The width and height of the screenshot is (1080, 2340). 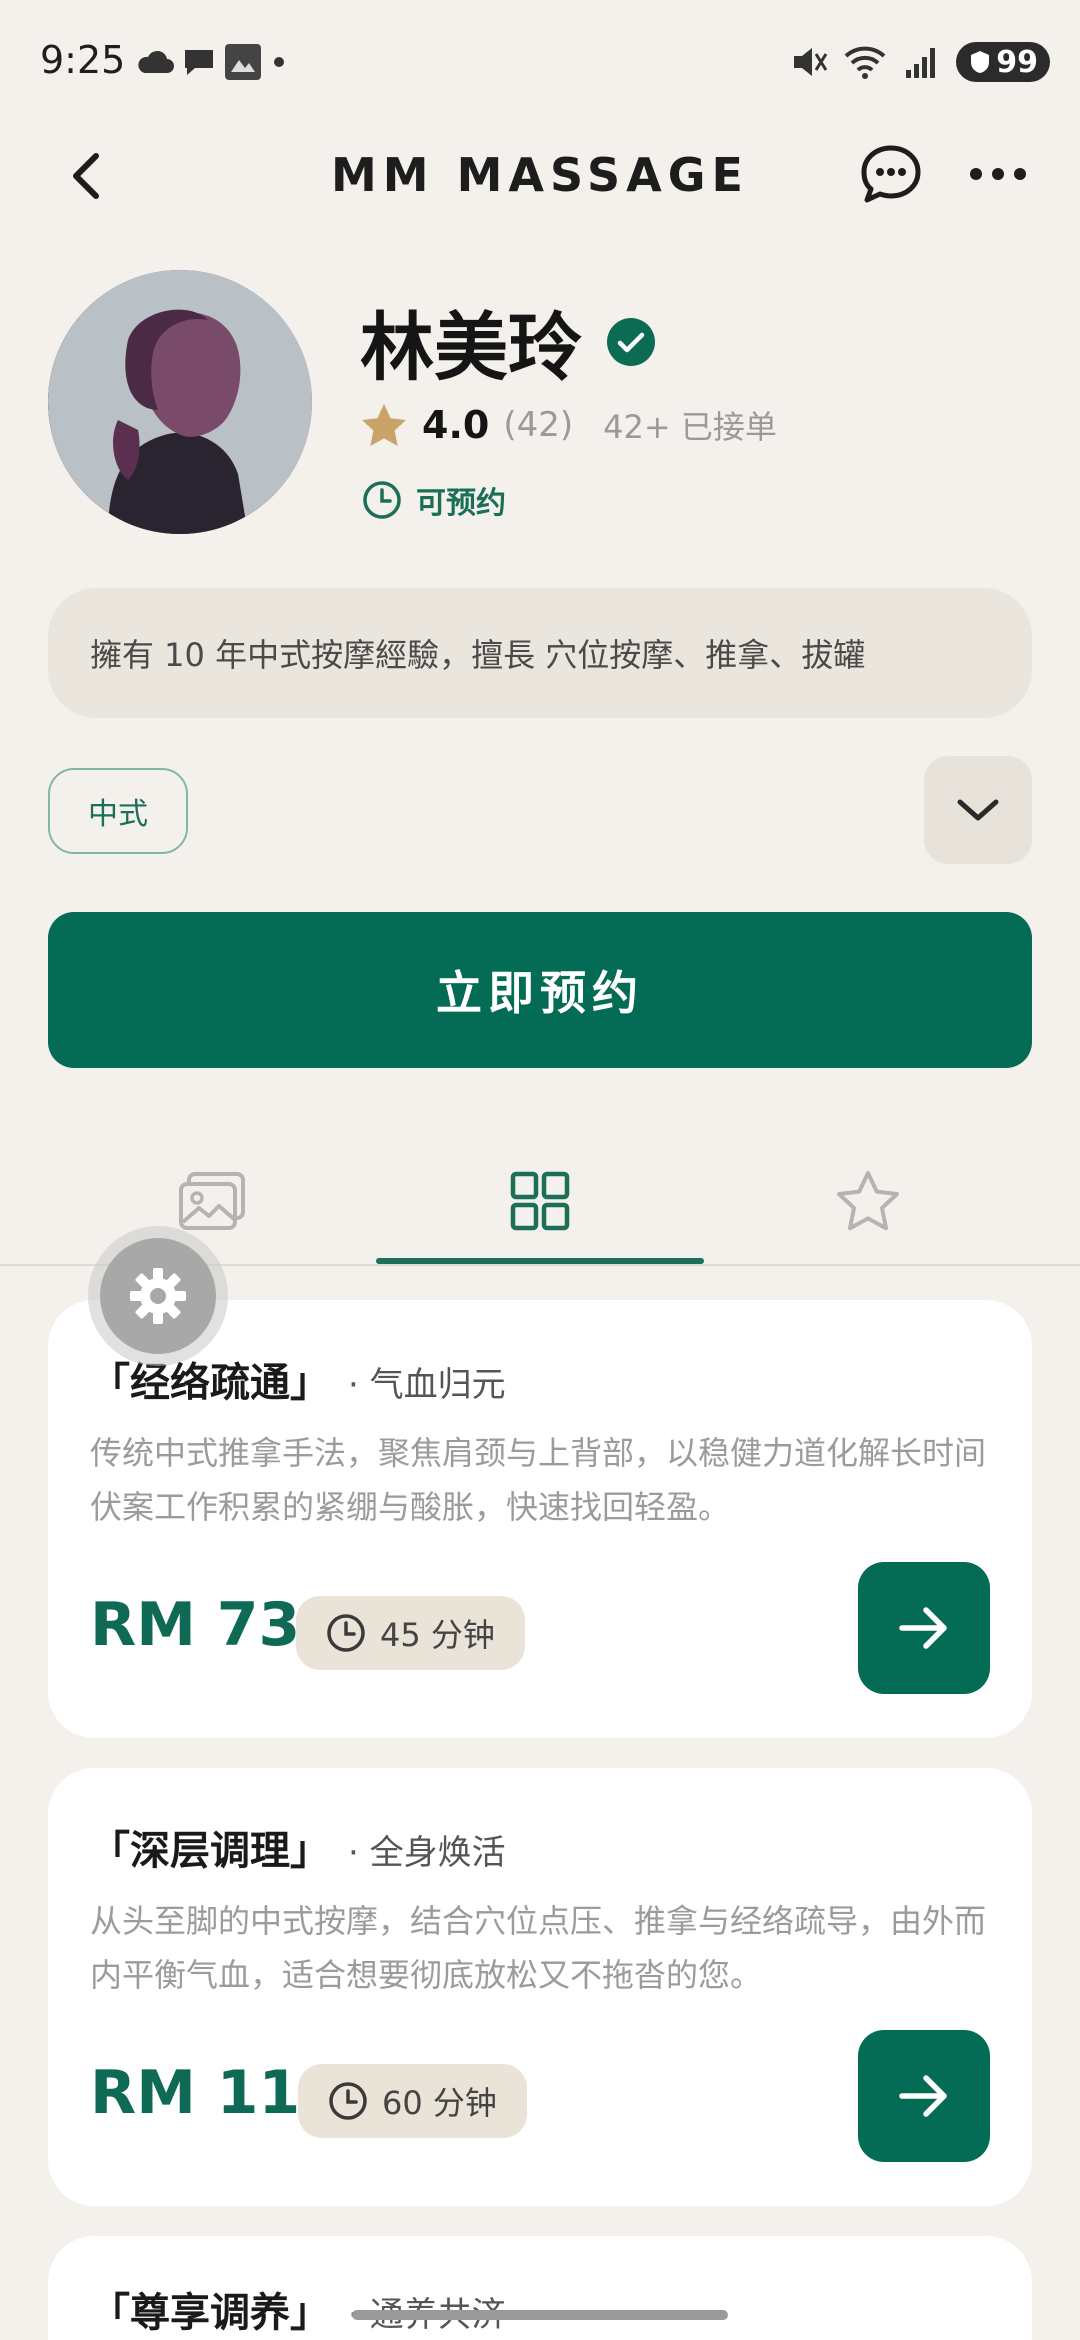 I want to click on service-price: RM 73, so click(x=195, y=1625).